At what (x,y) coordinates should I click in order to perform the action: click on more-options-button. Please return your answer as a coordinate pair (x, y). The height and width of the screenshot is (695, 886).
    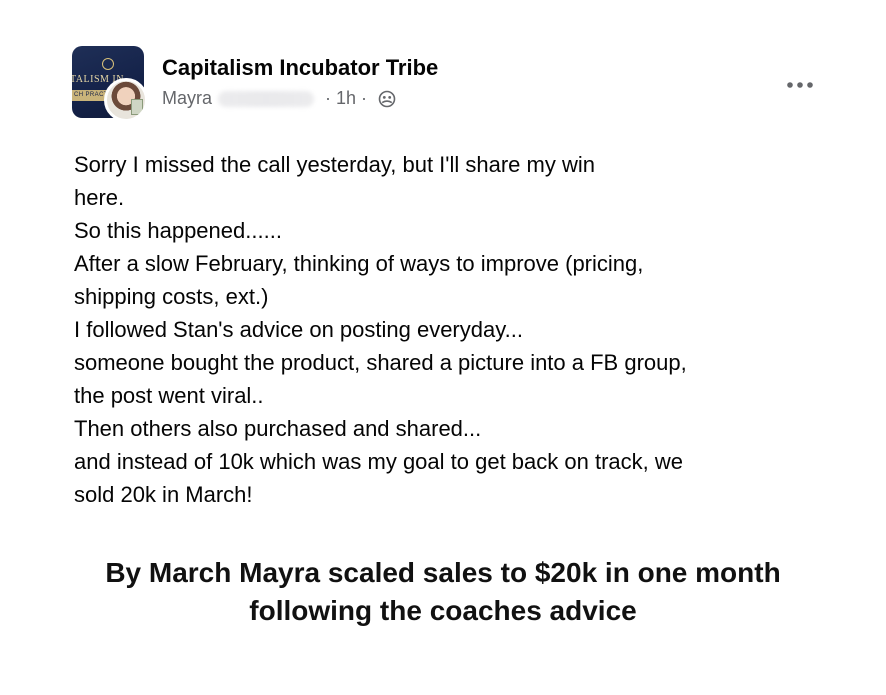
    Looking at the image, I should click on (800, 85).